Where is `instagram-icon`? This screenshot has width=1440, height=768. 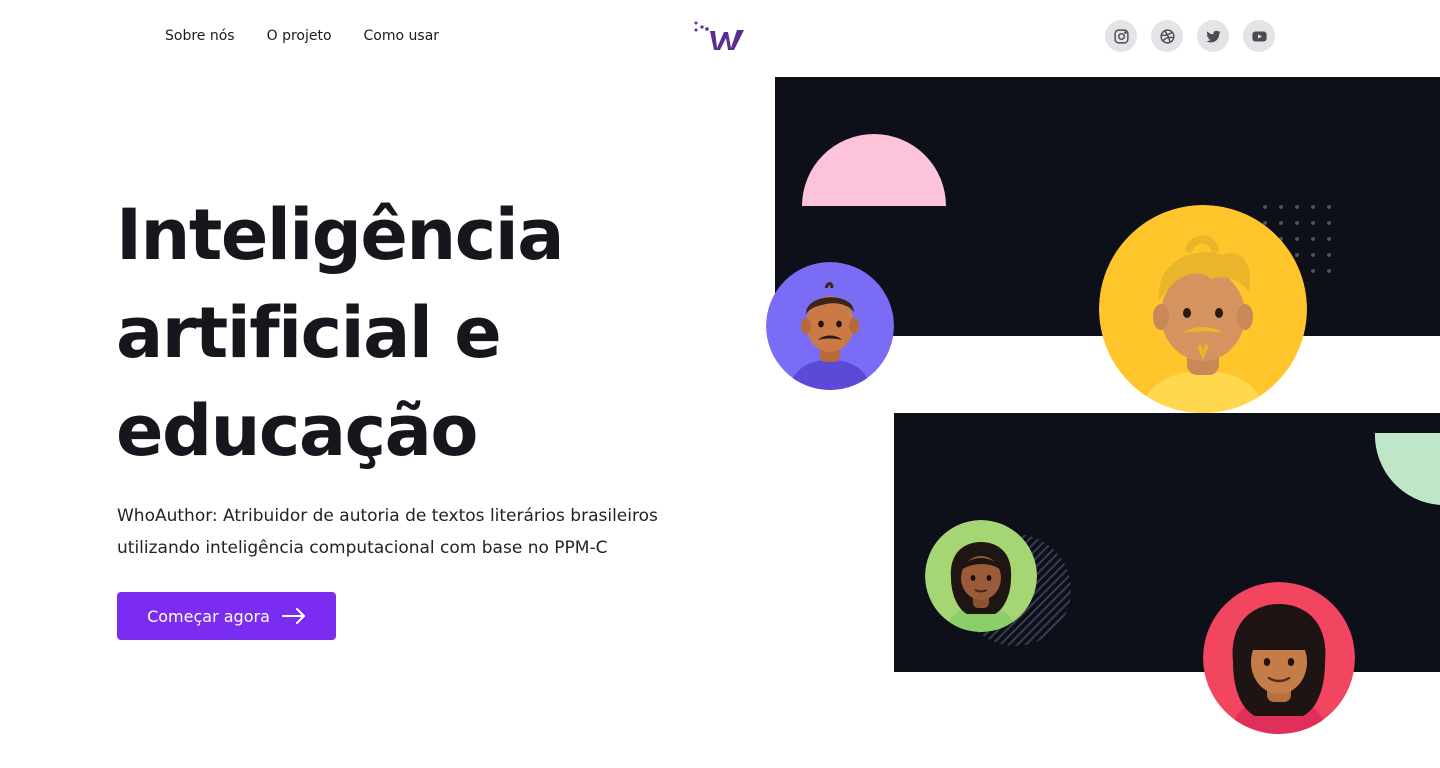
instagram-icon is located at coordinates (1121, 36).